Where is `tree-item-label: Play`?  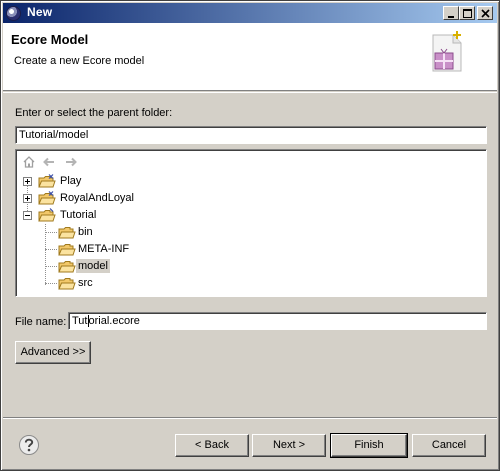 tree-item-label: Play is located at coordinates (71, 181).